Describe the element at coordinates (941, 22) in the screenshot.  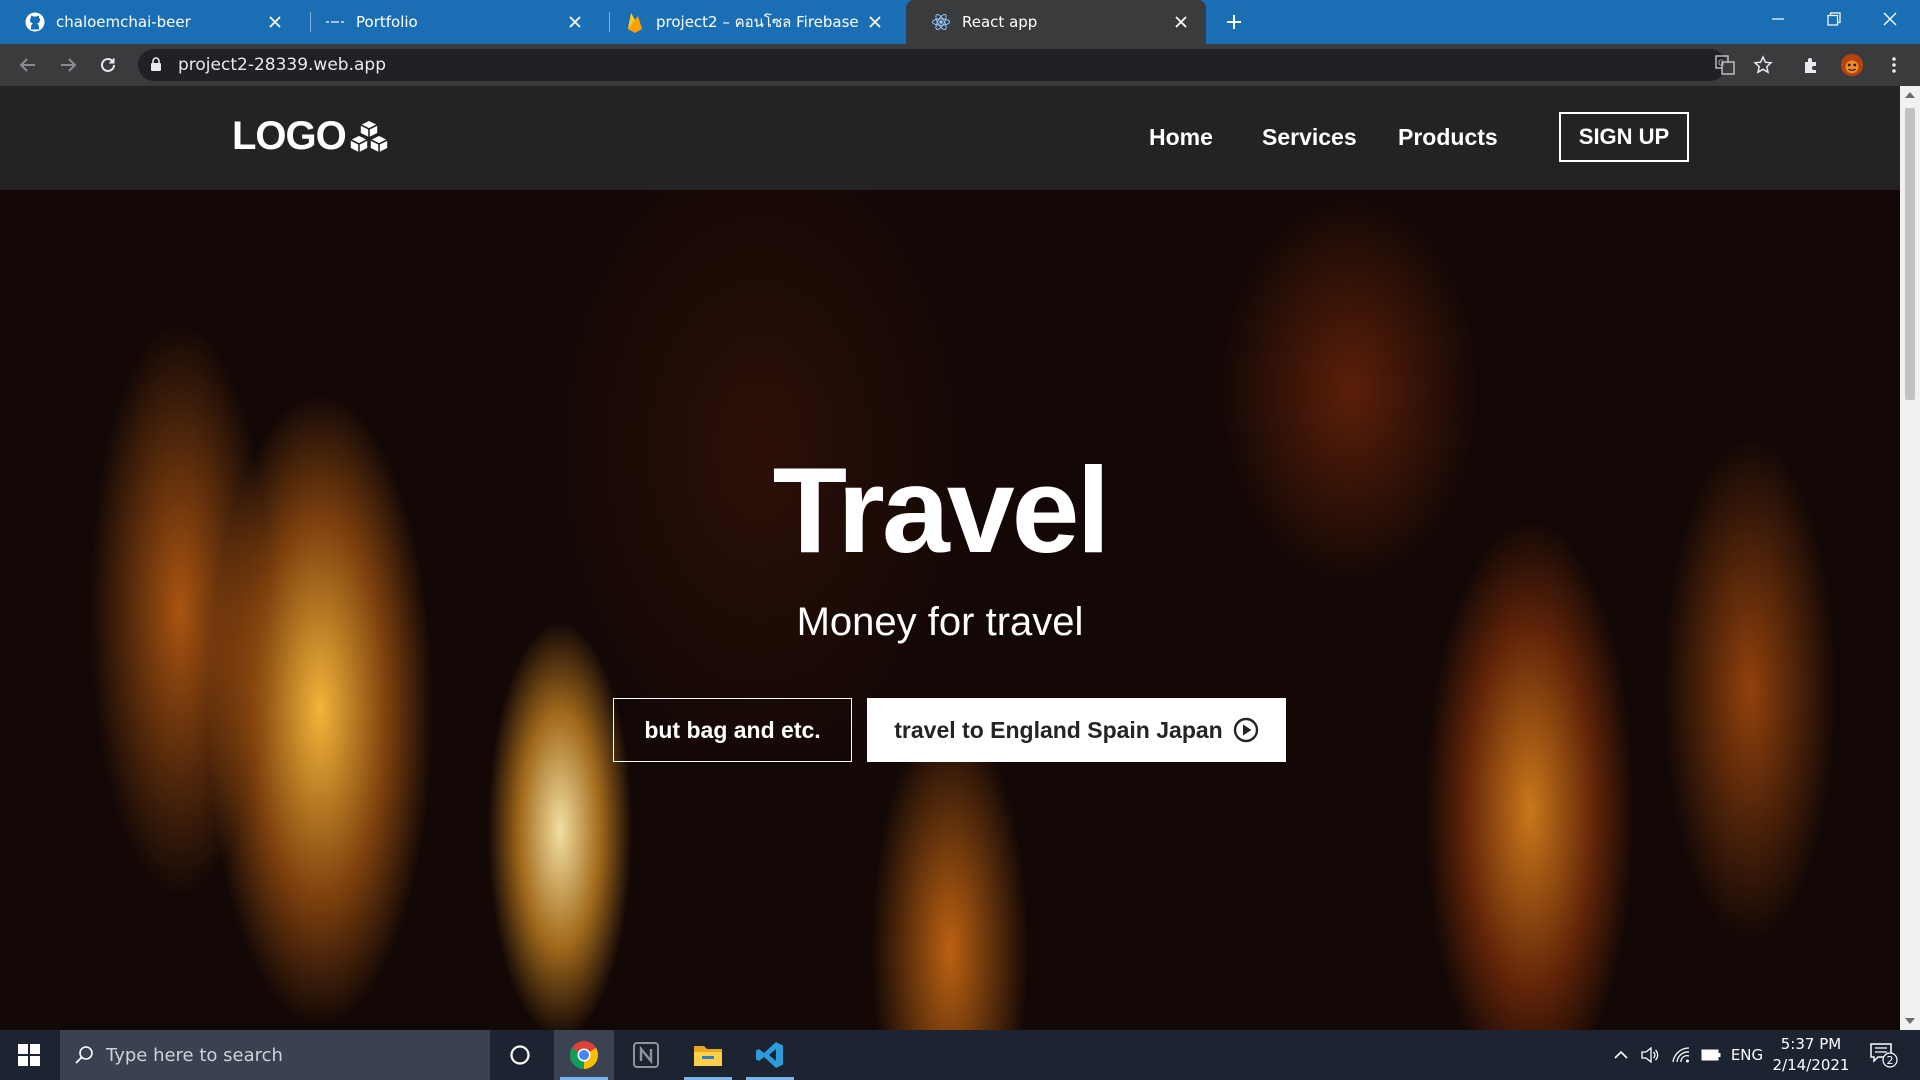
I see `react-icon` at that location.